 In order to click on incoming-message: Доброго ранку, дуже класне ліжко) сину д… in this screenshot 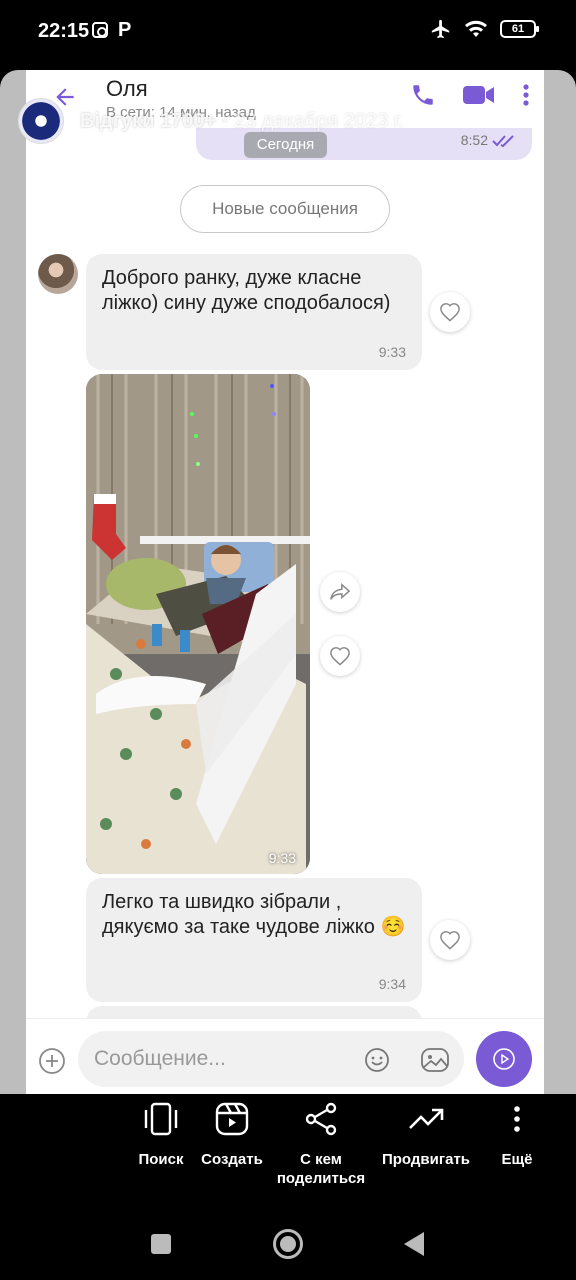, I will do `click(254, 312)`.